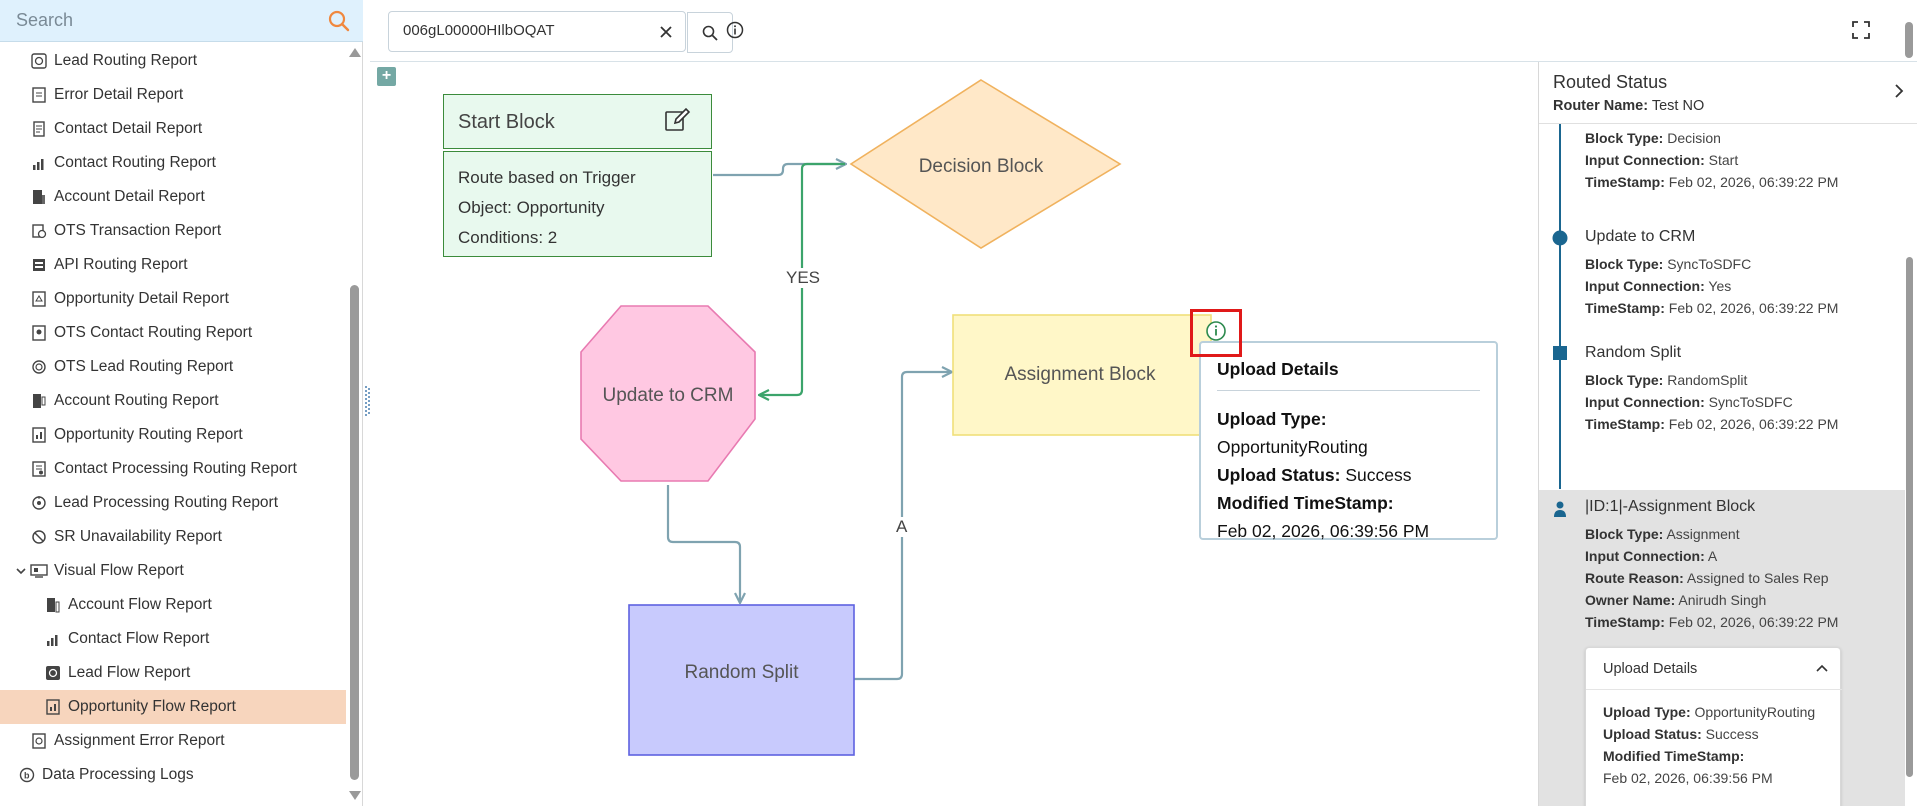 The width and height of the screenshot is (1917, 806). What do you see at coordinates (677, 120) in the screenshot?
I see `edit-icon` at bounding box center [677, 120].